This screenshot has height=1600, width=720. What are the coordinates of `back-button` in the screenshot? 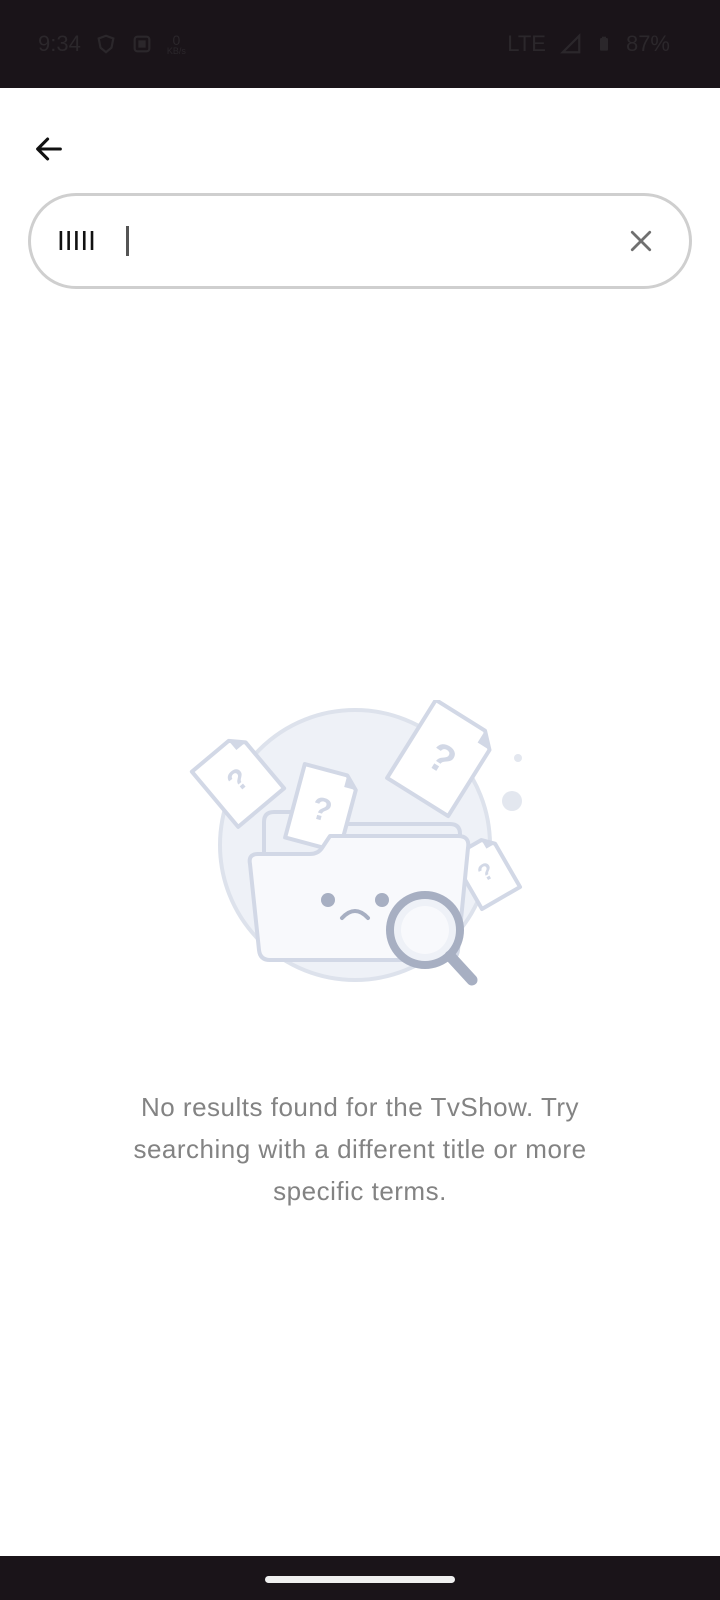 It's located at (49, 149).